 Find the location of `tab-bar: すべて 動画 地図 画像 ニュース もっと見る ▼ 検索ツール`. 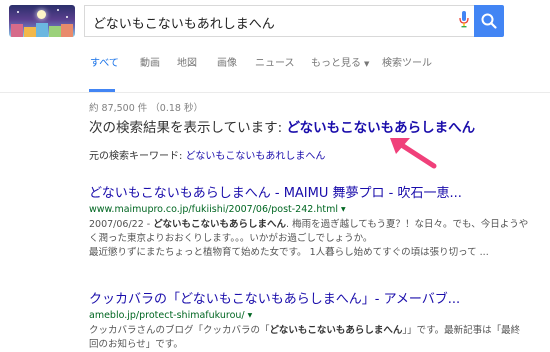

tab-bar: すべて 動画 地図 画像 ニュース もっと見る ▼ 検索ツール is located at coordinates (275, 70).